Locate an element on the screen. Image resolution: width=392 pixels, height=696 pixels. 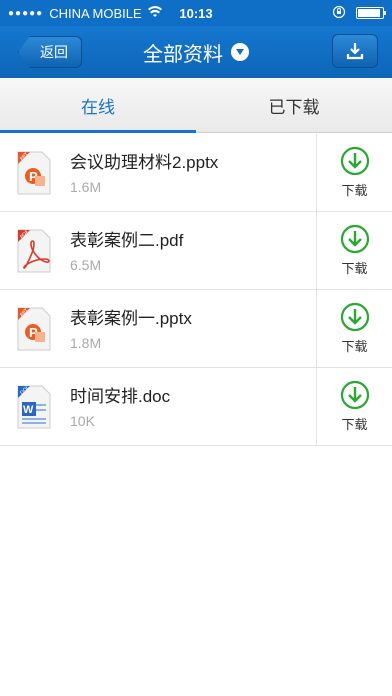
list-item: PPT P 会议助理材料2.pptx 1.6M 下载 is located at coordinates (196, 173).